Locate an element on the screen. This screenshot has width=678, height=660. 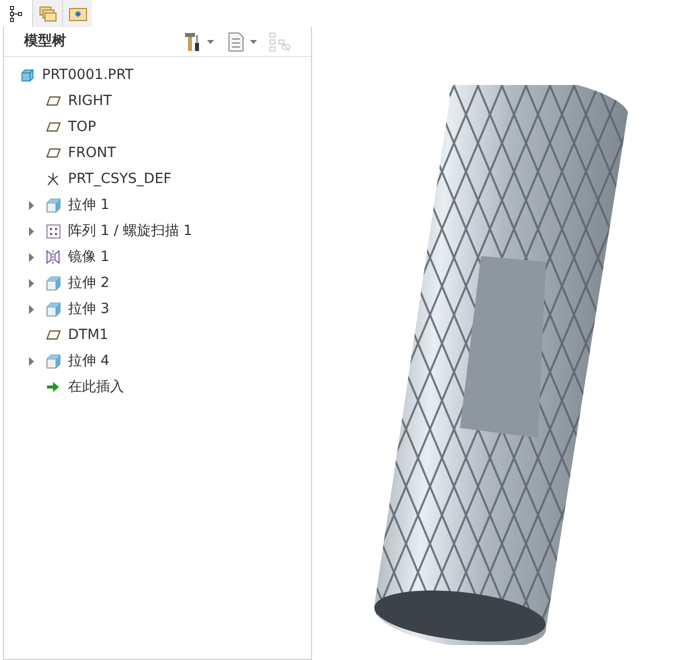
tree-item-label: 镜像 1 is located at coordinates (89, 257).